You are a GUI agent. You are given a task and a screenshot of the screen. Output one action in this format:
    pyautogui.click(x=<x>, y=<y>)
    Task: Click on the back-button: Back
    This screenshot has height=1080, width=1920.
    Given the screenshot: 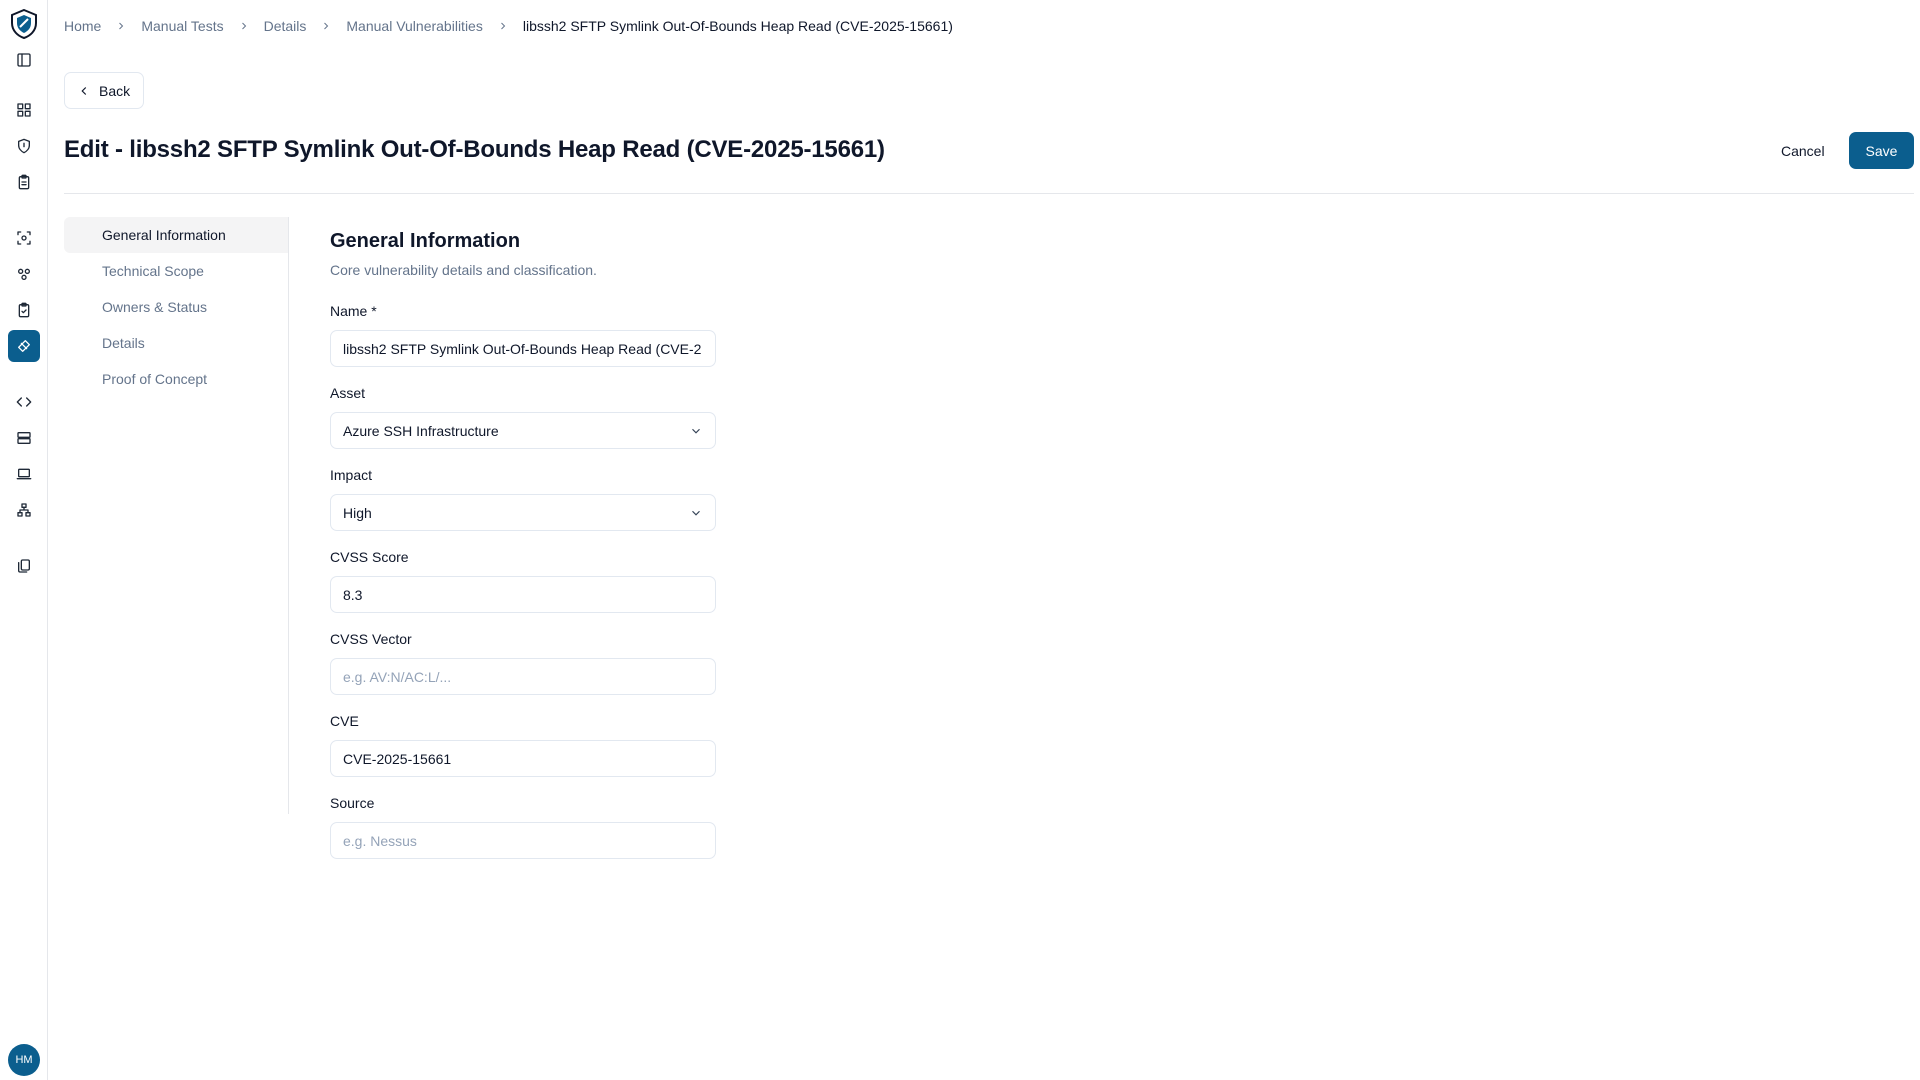 What is the action you would take?
    pyautogui.click(x=104, y=90)
    